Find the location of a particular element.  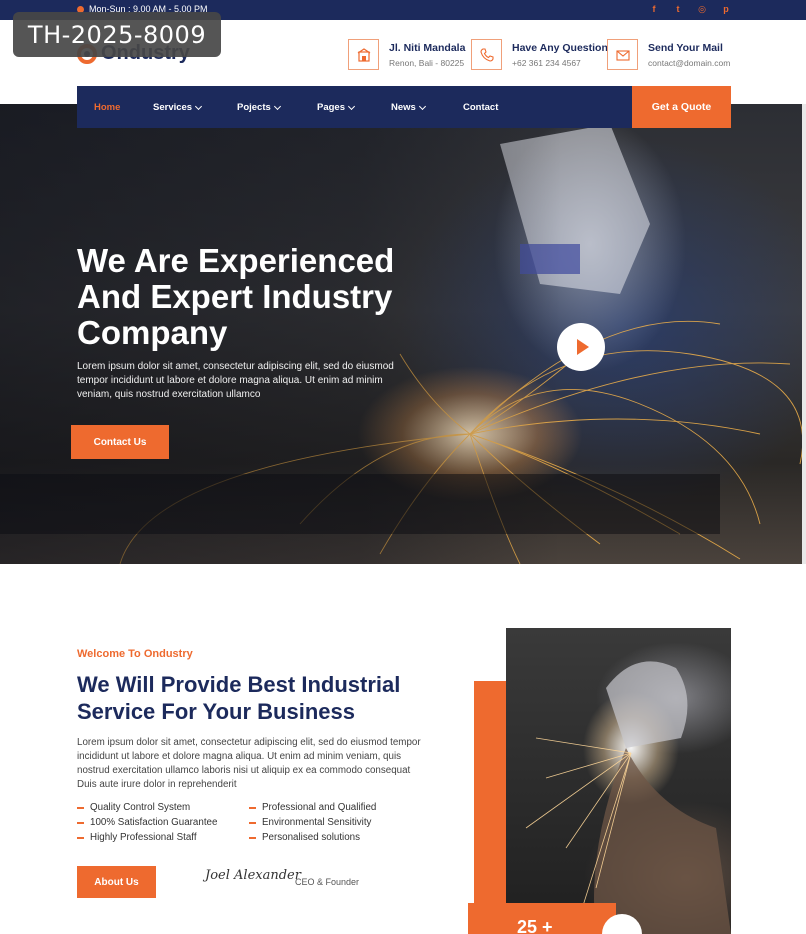

nav-services: Services is located at coordinates (178, 107).